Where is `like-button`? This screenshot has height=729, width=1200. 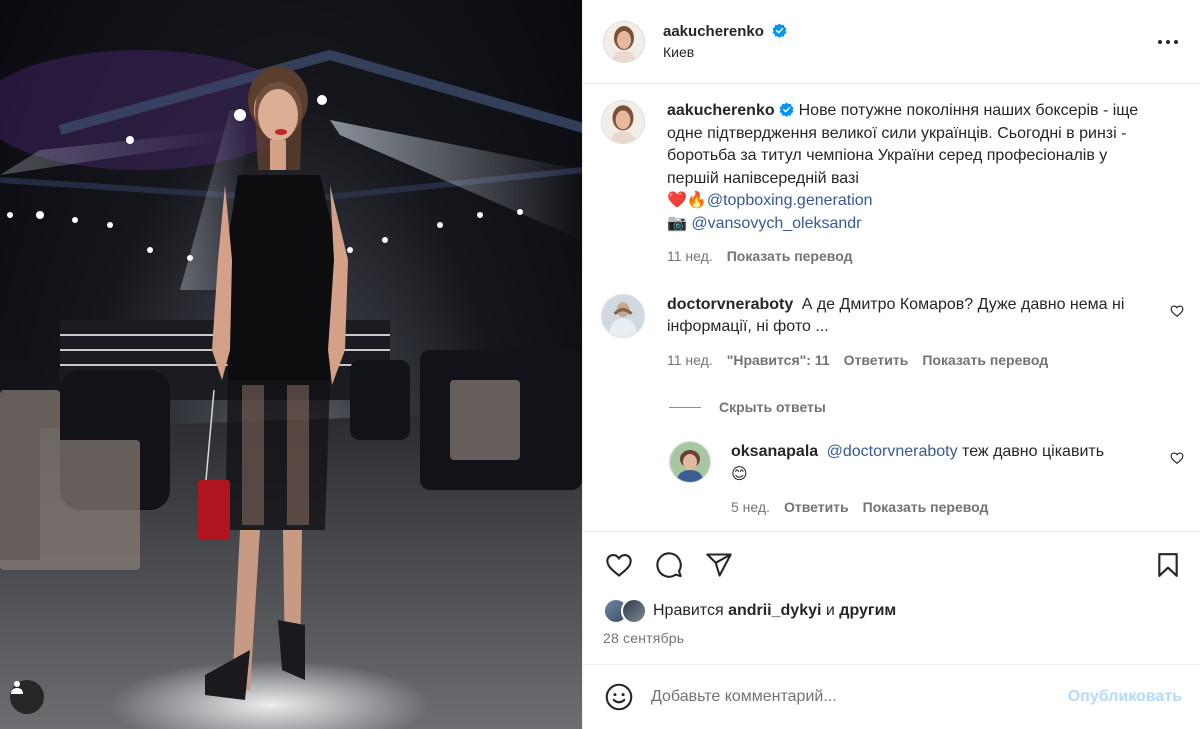 like-button is located at coordinates (619, 565).